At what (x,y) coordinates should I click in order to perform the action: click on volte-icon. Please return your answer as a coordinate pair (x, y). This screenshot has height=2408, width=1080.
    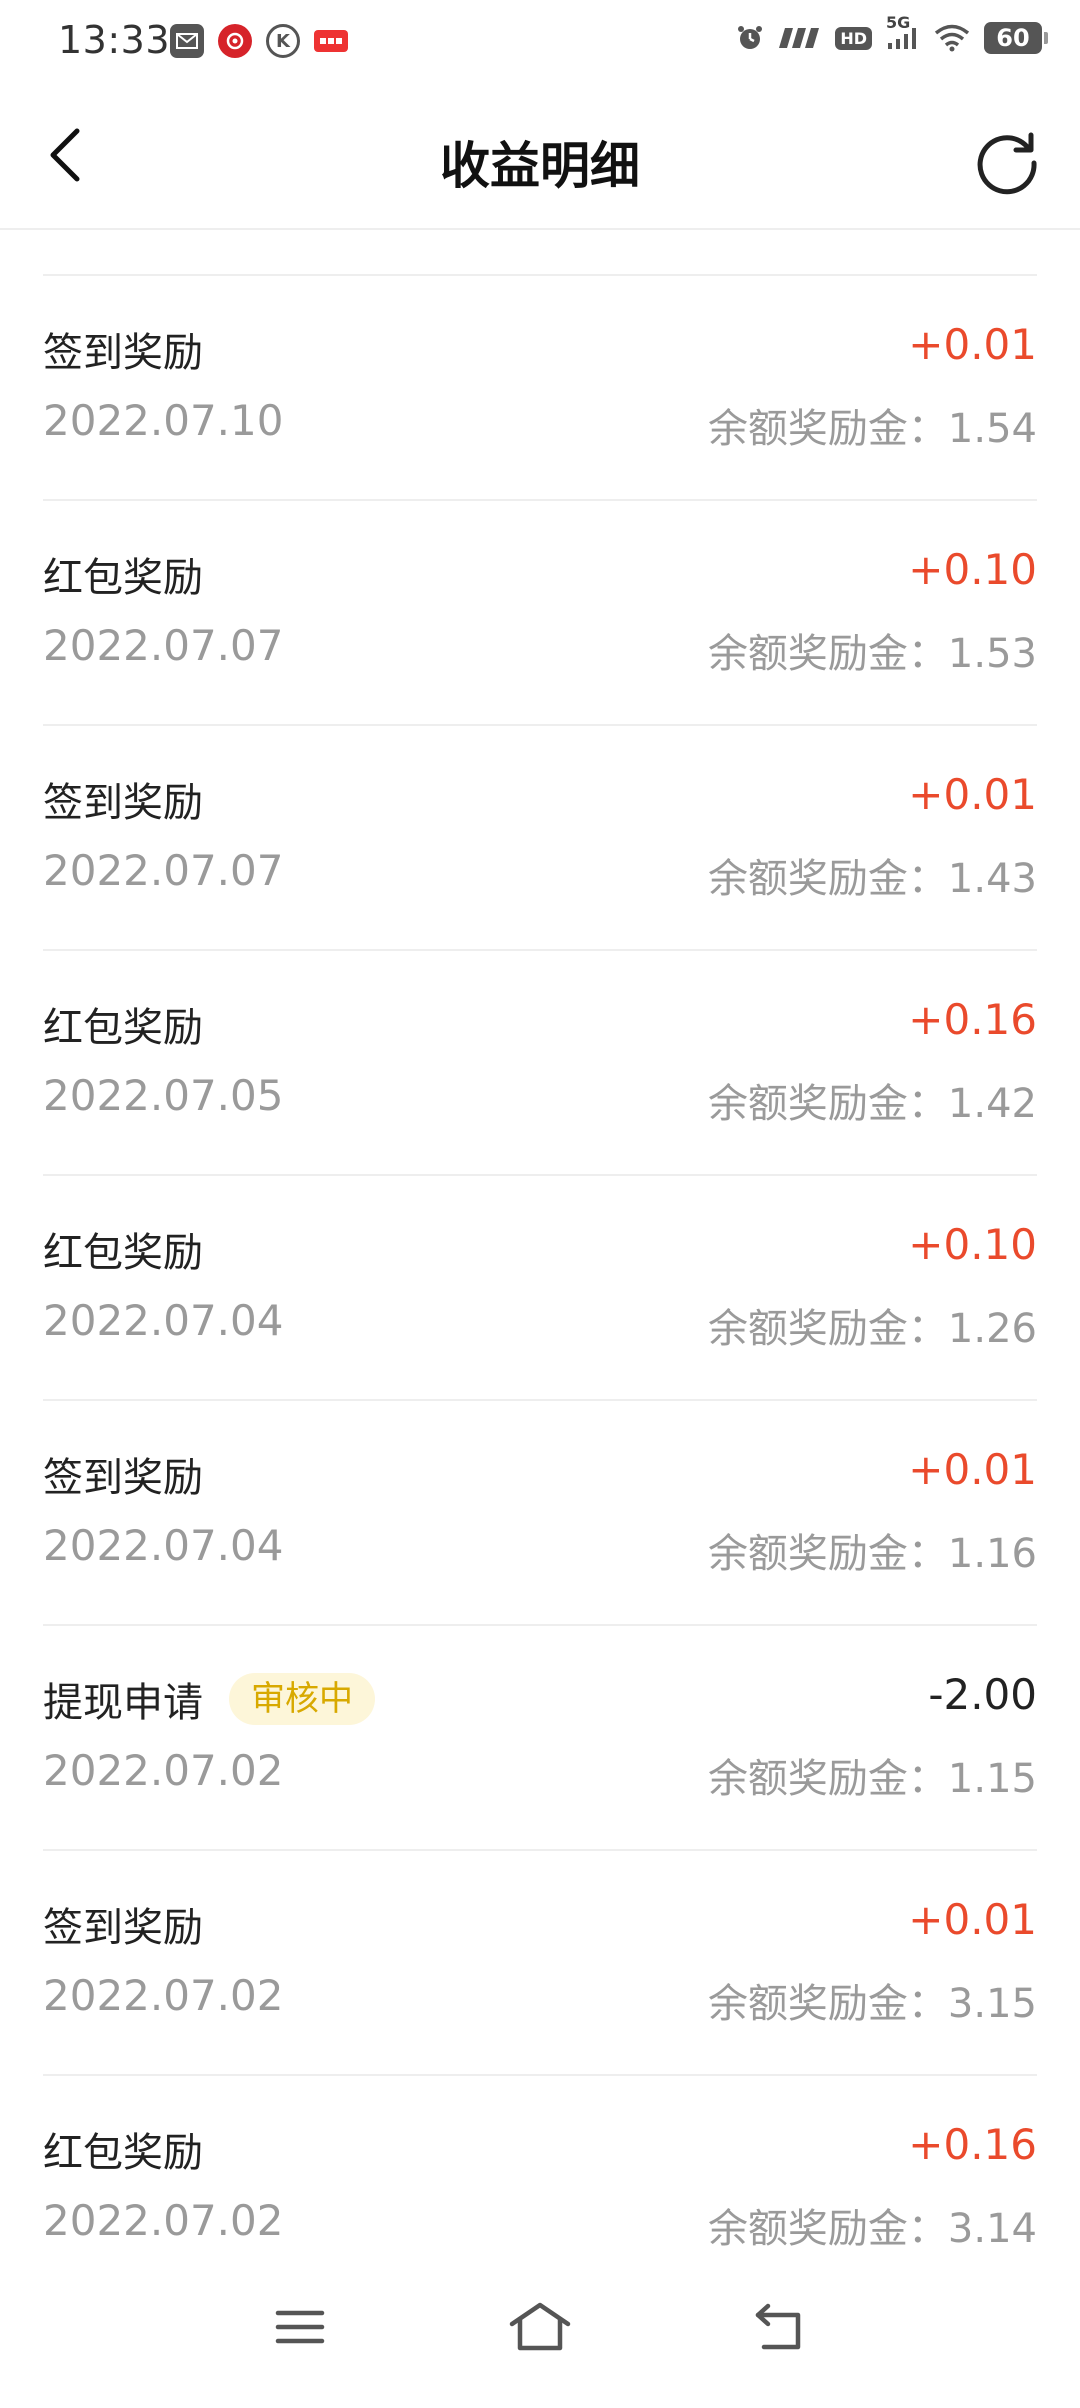
    Looking at the image, I should click on (800, 38).